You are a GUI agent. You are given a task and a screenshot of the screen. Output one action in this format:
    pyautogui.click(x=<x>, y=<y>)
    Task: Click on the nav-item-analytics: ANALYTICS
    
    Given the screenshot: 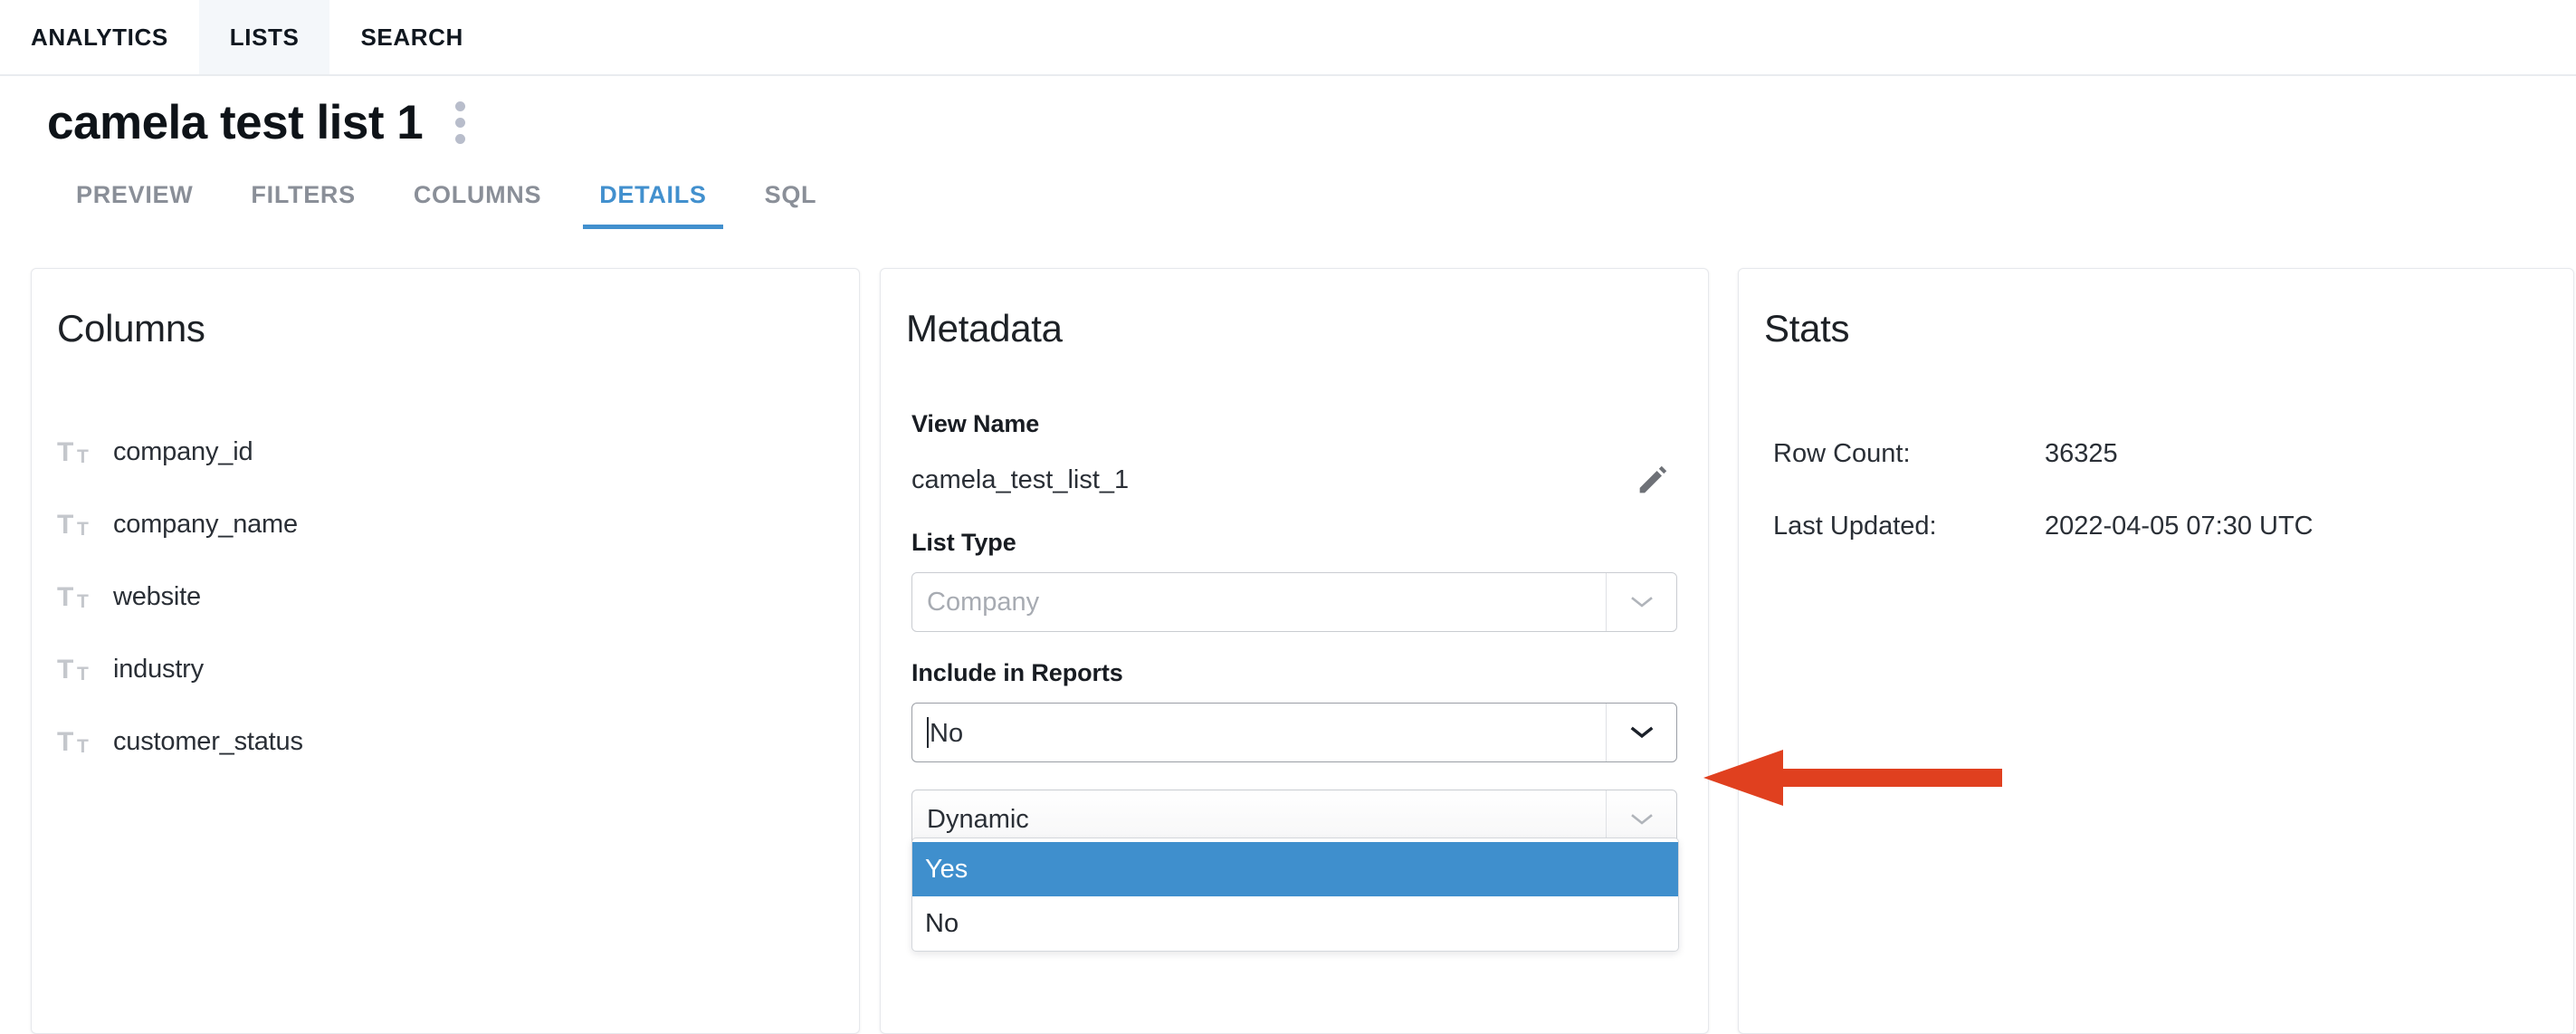 What is the action you would take?
    pyautogui.click(x=100, y=37)
    